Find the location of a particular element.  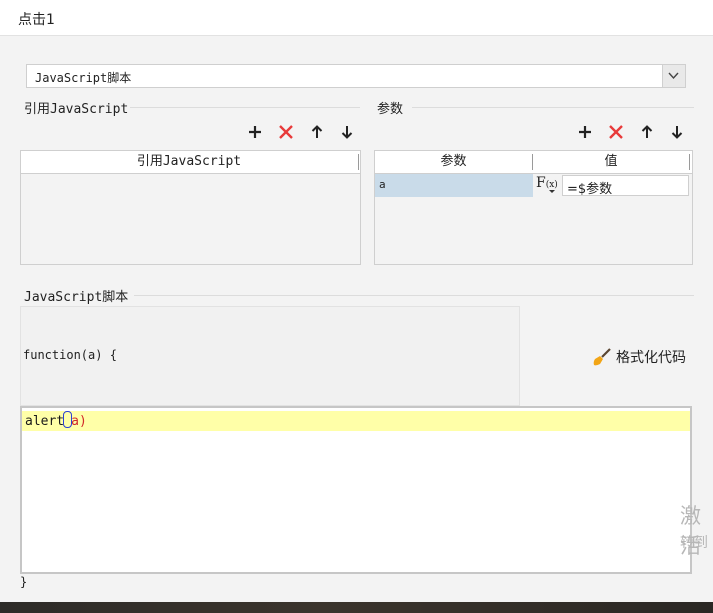

script-section-label: JavaScript脚本 is located at coordinates (76, 297).